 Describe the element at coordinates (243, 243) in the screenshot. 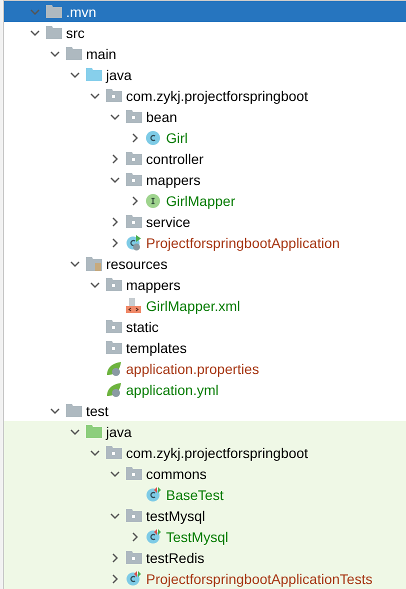

I see `tree-item-label: ProjectforspringbootApplication` at that location.